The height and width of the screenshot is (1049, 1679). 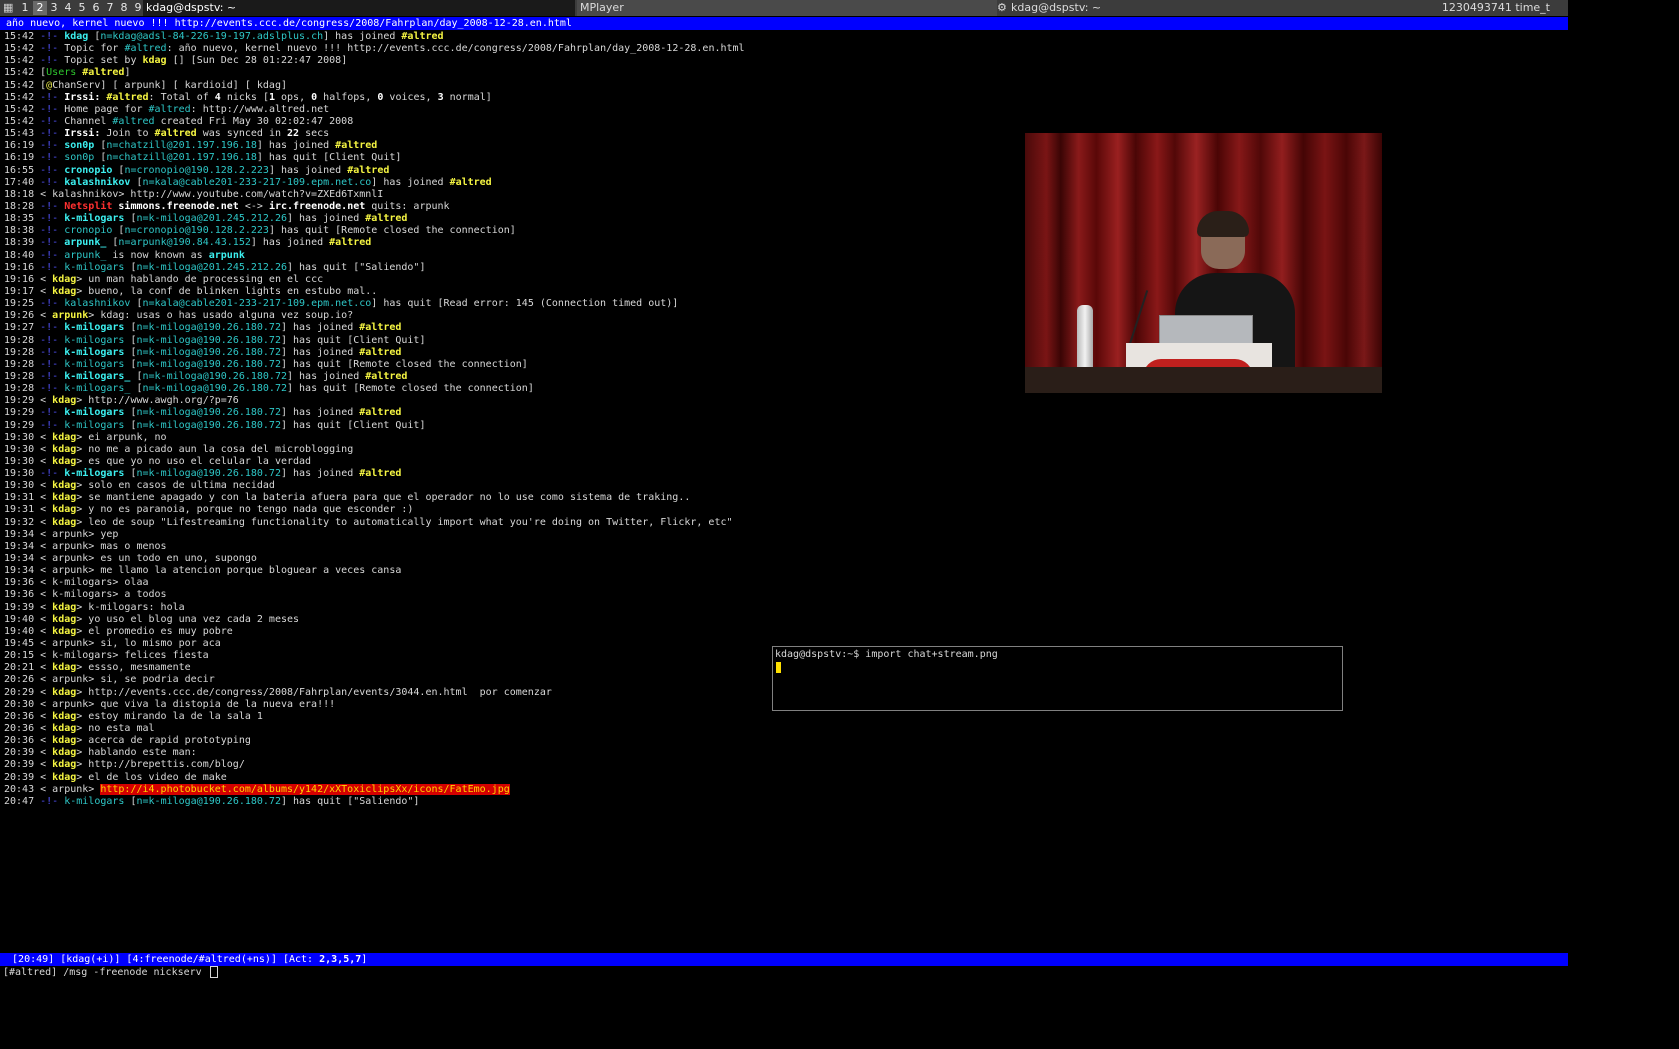 I want to click on chat-segment: Irssi:, so click(x=85, y=97).